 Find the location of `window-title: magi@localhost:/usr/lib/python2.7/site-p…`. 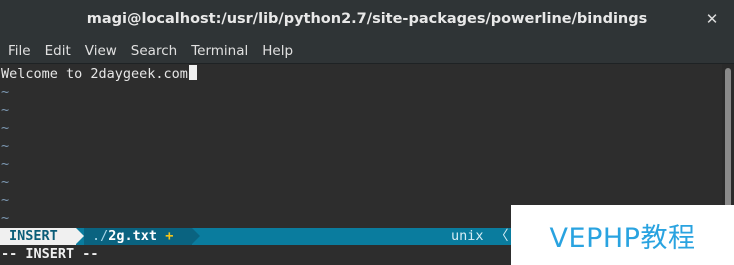

window-title: magi@localhost:/usr/lib/python2.7/site-p… is located at coordinates (367, 19).